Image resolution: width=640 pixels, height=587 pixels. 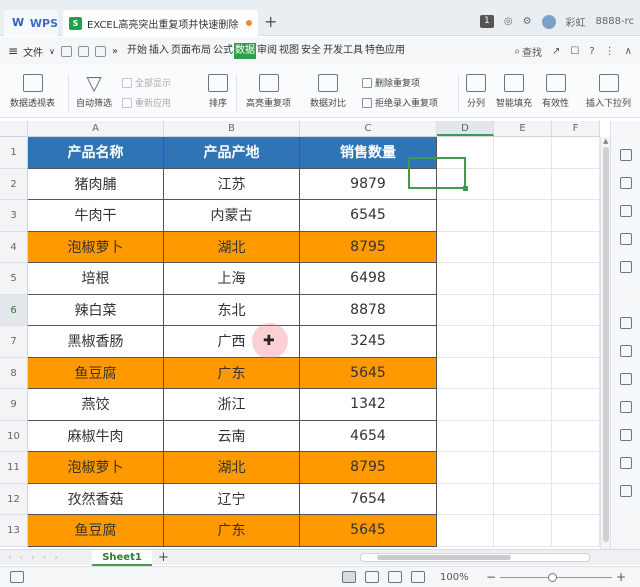 What do you see at coordinates (218, 91) in the screenshot?
I see `sort-button: 排序` at bounding box center [218, 91].